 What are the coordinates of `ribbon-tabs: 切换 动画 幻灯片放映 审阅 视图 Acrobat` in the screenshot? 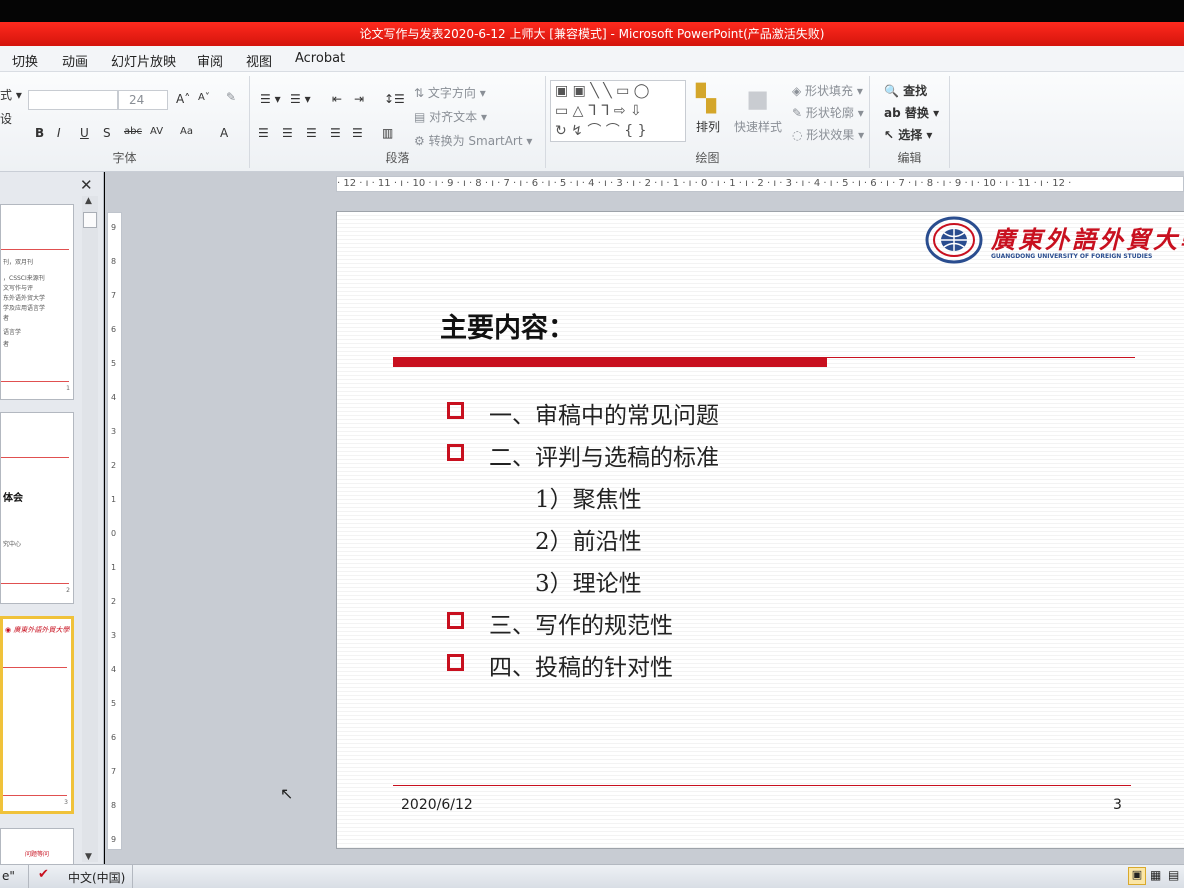 It's located at (592, 59).